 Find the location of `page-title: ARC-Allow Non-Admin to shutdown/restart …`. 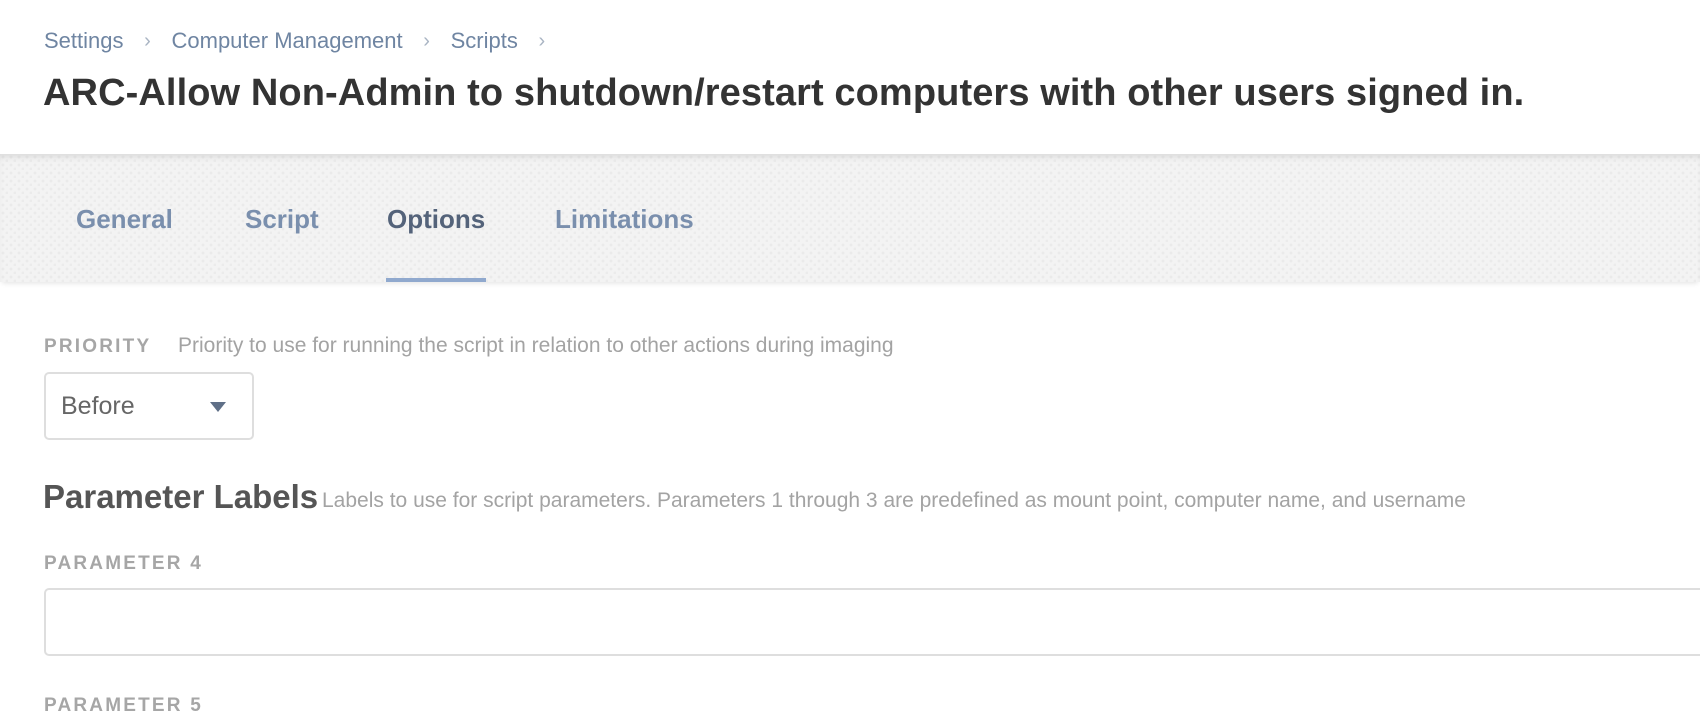

page-title: ARC-Allow Non-Admin to shutdown/restart … is located at coordinates (784, 93).